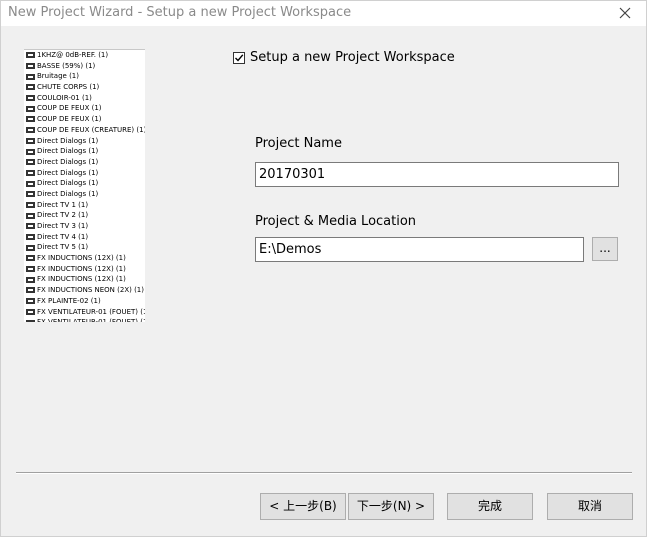  Describe the element at coordinates (437, 174) in the screenshot. I see `project-name-input: 20170301` at that location.